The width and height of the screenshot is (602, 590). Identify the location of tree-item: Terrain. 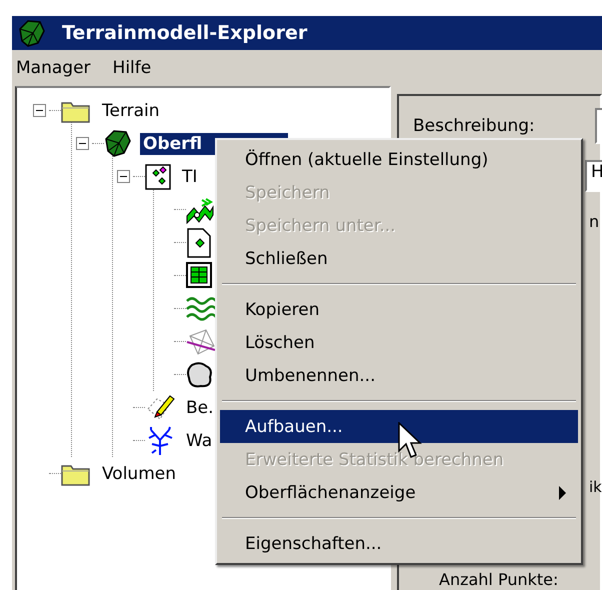
(131, 111).